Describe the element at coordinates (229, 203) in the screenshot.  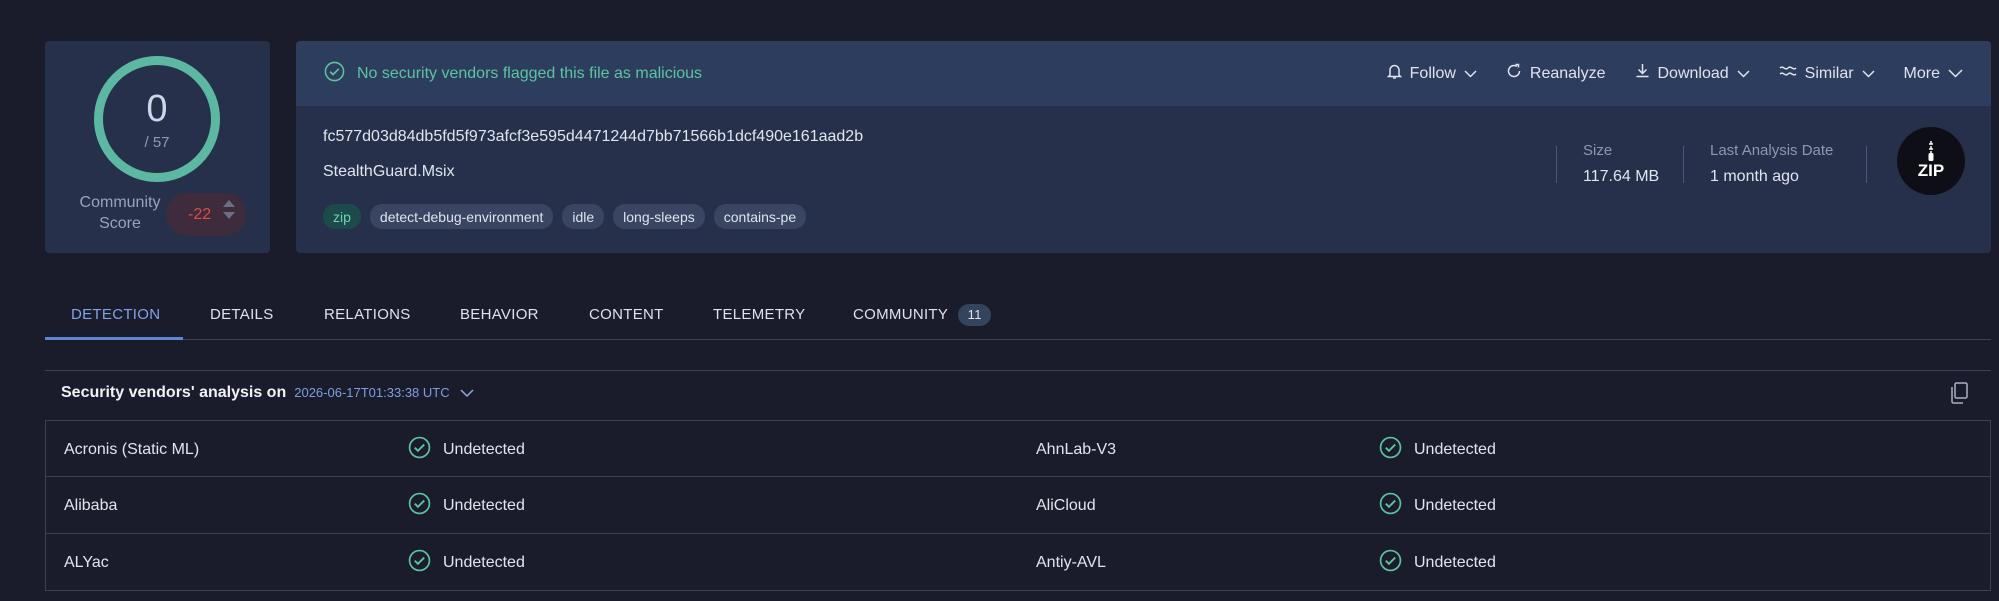
I see `upvote-icon` at that location.